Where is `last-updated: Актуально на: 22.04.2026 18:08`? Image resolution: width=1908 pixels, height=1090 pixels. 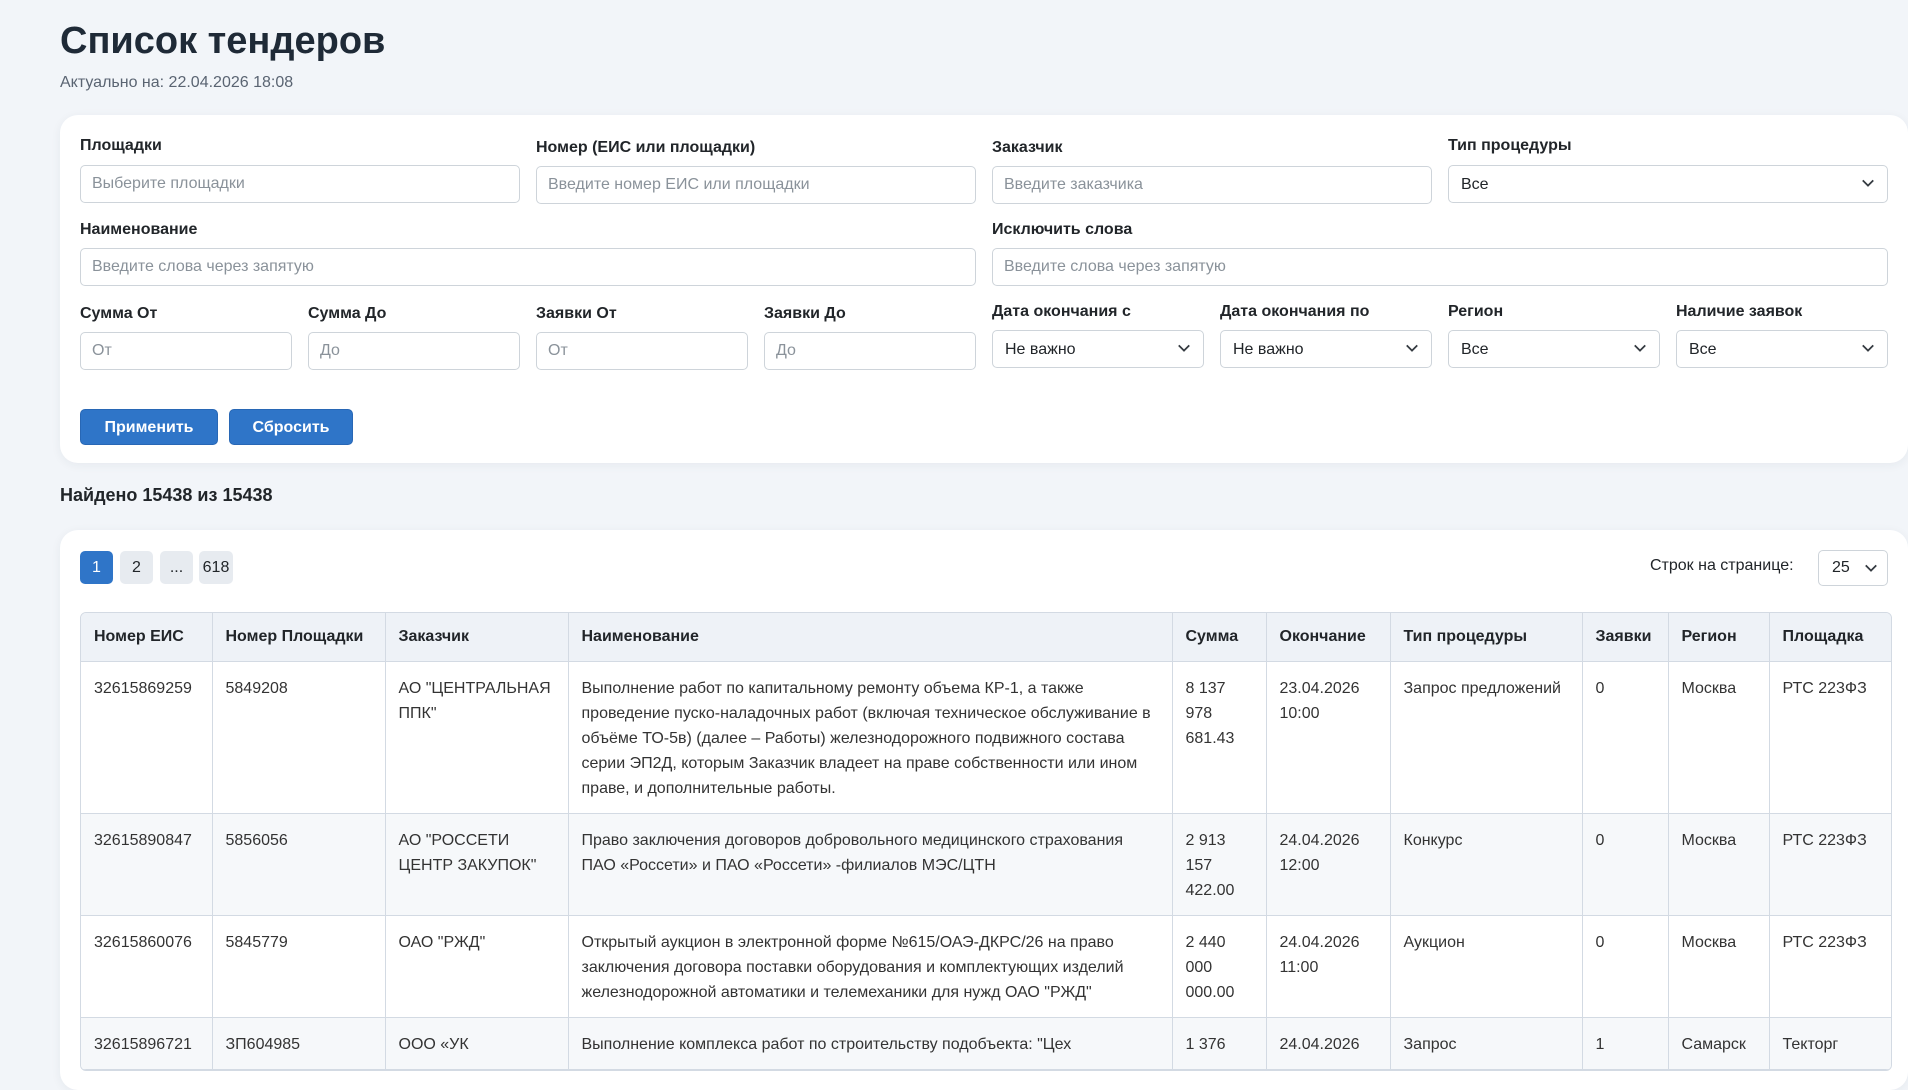
last-updated: Актуально на: 22.04.2026 18:08 is located at coordinates (177, 82).